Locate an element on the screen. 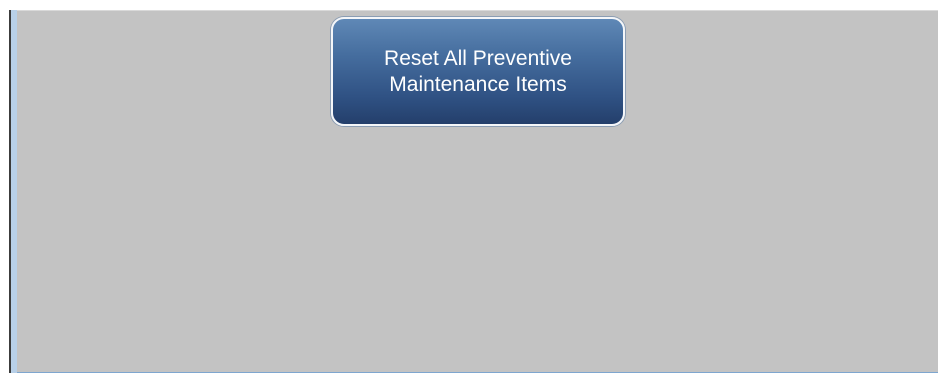 This screenshot has height=375, width=938. reset-all-preventive-maintenance-button: Reset All Preventive Maintenance Items is located at coordinates (478, 71).